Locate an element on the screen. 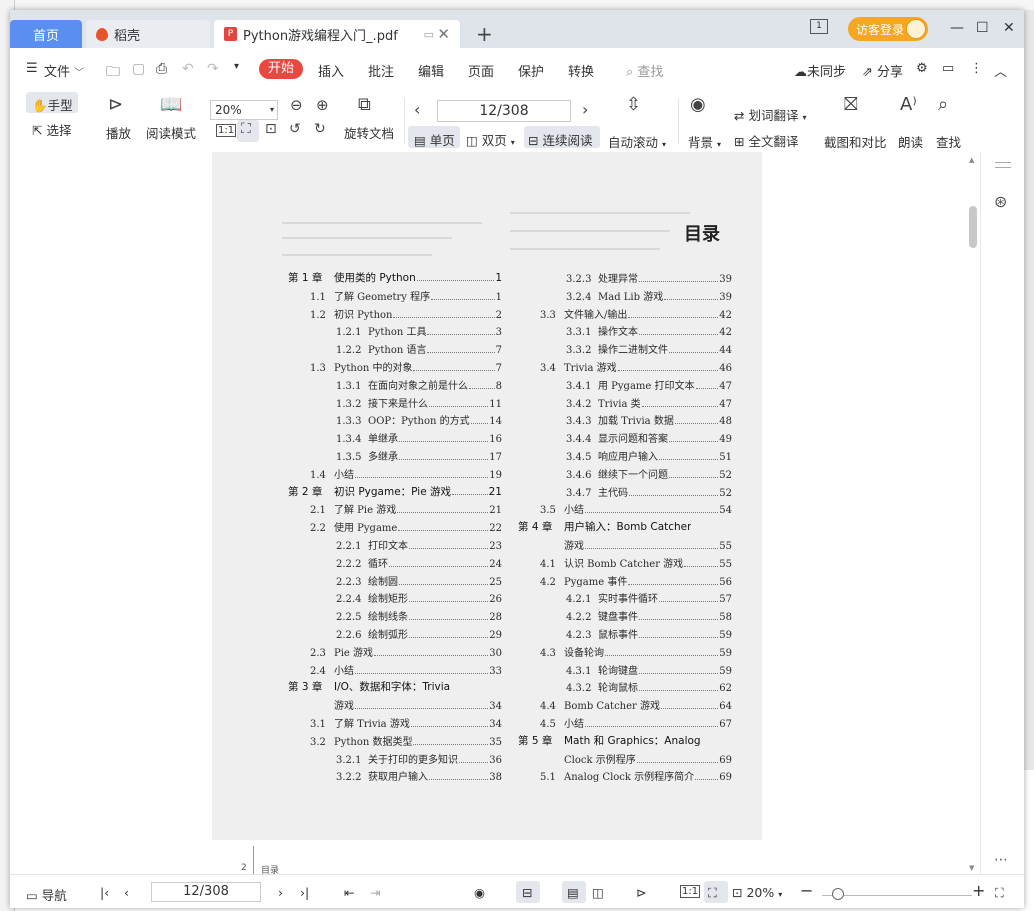 This screenshot has height=911, width=1034. toc-entry: 第 3 章 I/O、数据和字体：Trivia is located at coordinates (395, 688).